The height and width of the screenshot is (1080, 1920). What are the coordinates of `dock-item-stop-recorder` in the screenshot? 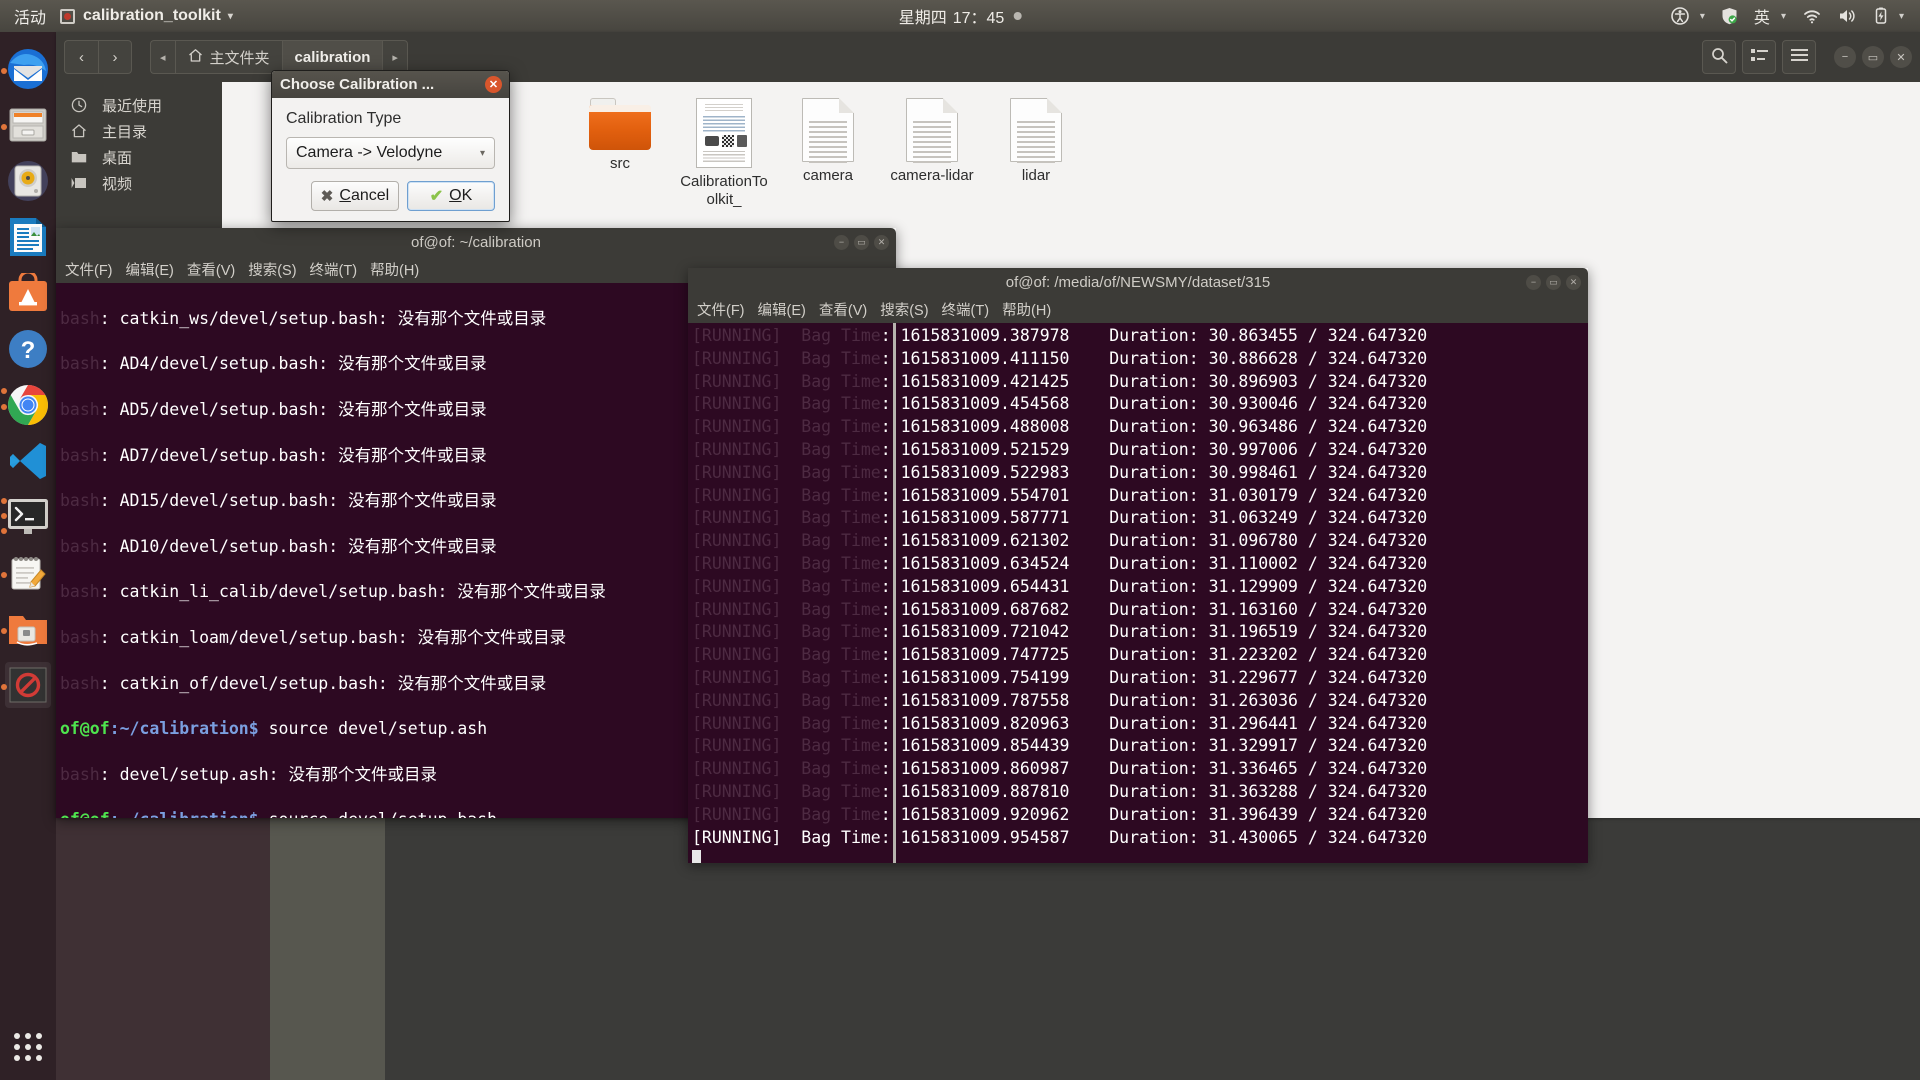 It's located at (28, 685).